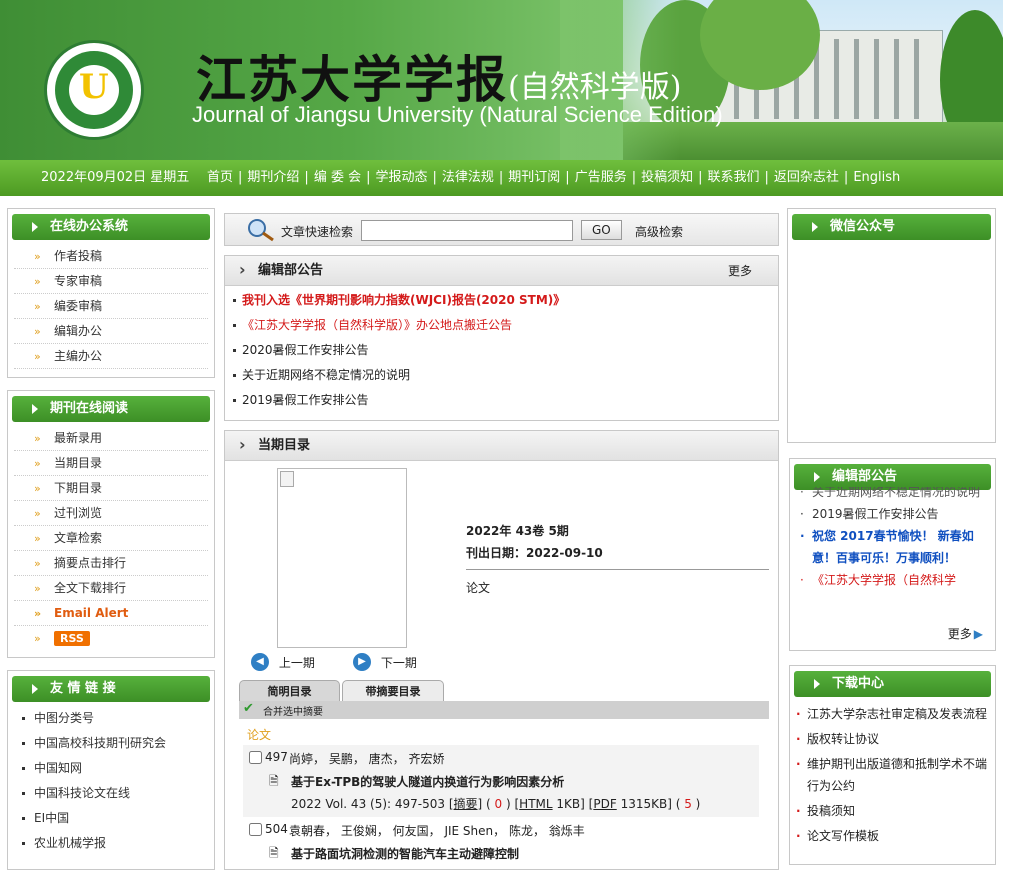 This screenshot has width=1019, height=870. What do you see at coordinates (535, 804) in the screenshot?
I see `article-html-link: HTML` at bounding box center [535, 804].